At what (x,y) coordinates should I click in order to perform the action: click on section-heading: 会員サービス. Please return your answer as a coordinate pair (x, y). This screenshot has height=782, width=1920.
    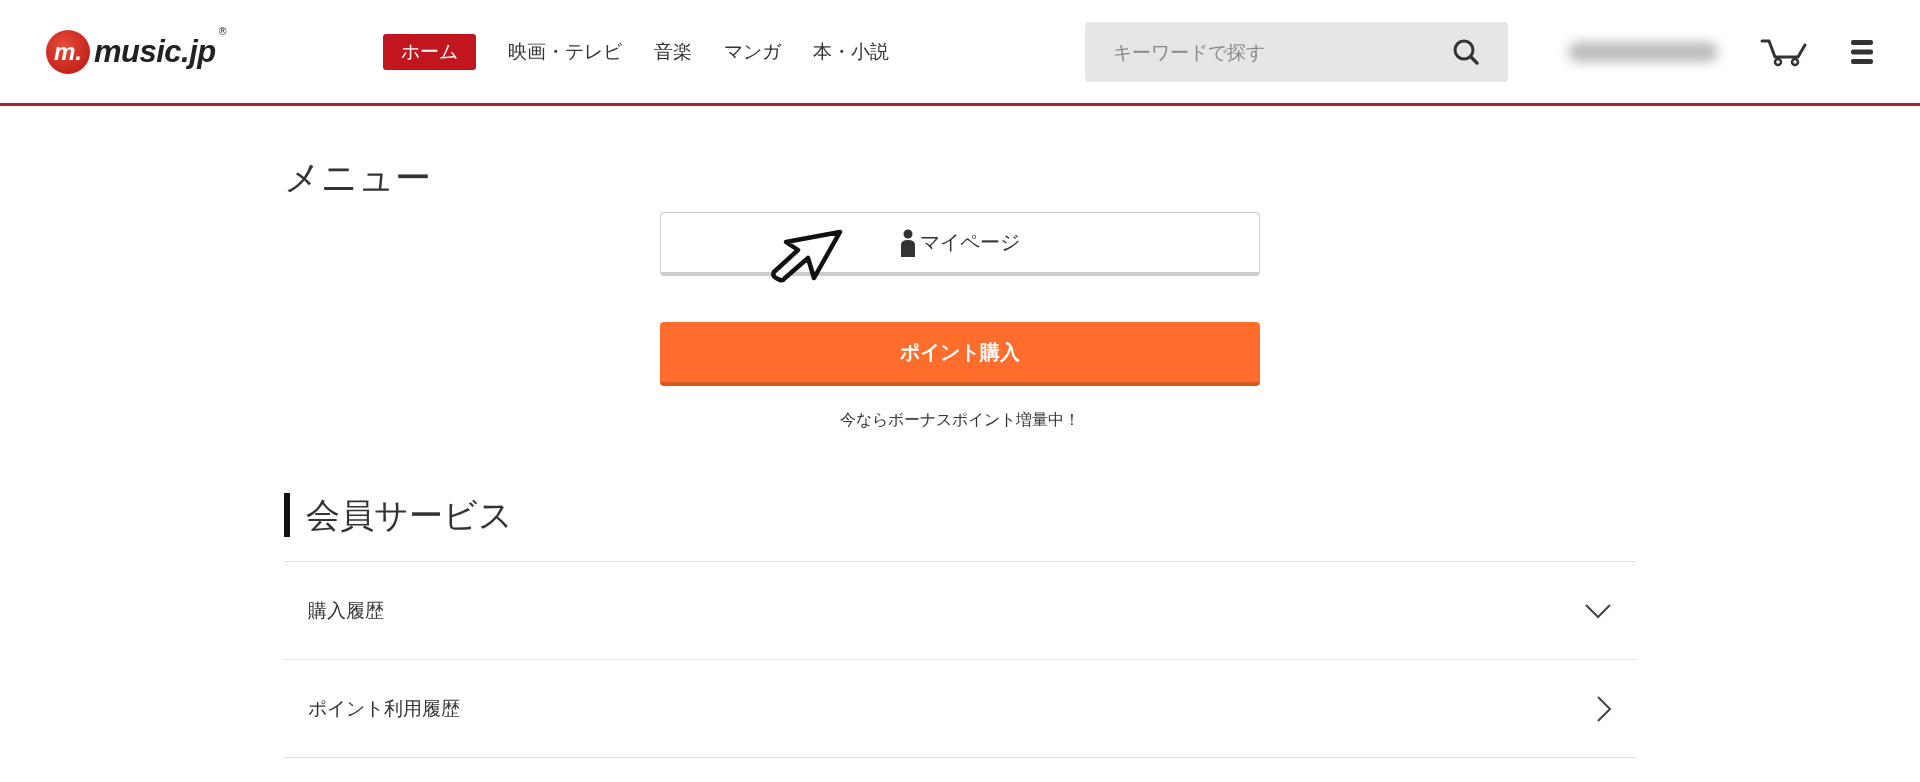
    Looking at the image, I should click on (960, 515).